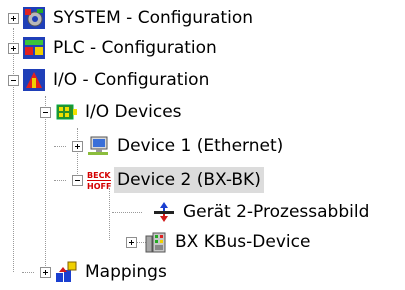  What do you see at coordinates (133, 112) in the screenshot?
I see `tree-item-label: I/O Devices` at bounding box center [133, 112].